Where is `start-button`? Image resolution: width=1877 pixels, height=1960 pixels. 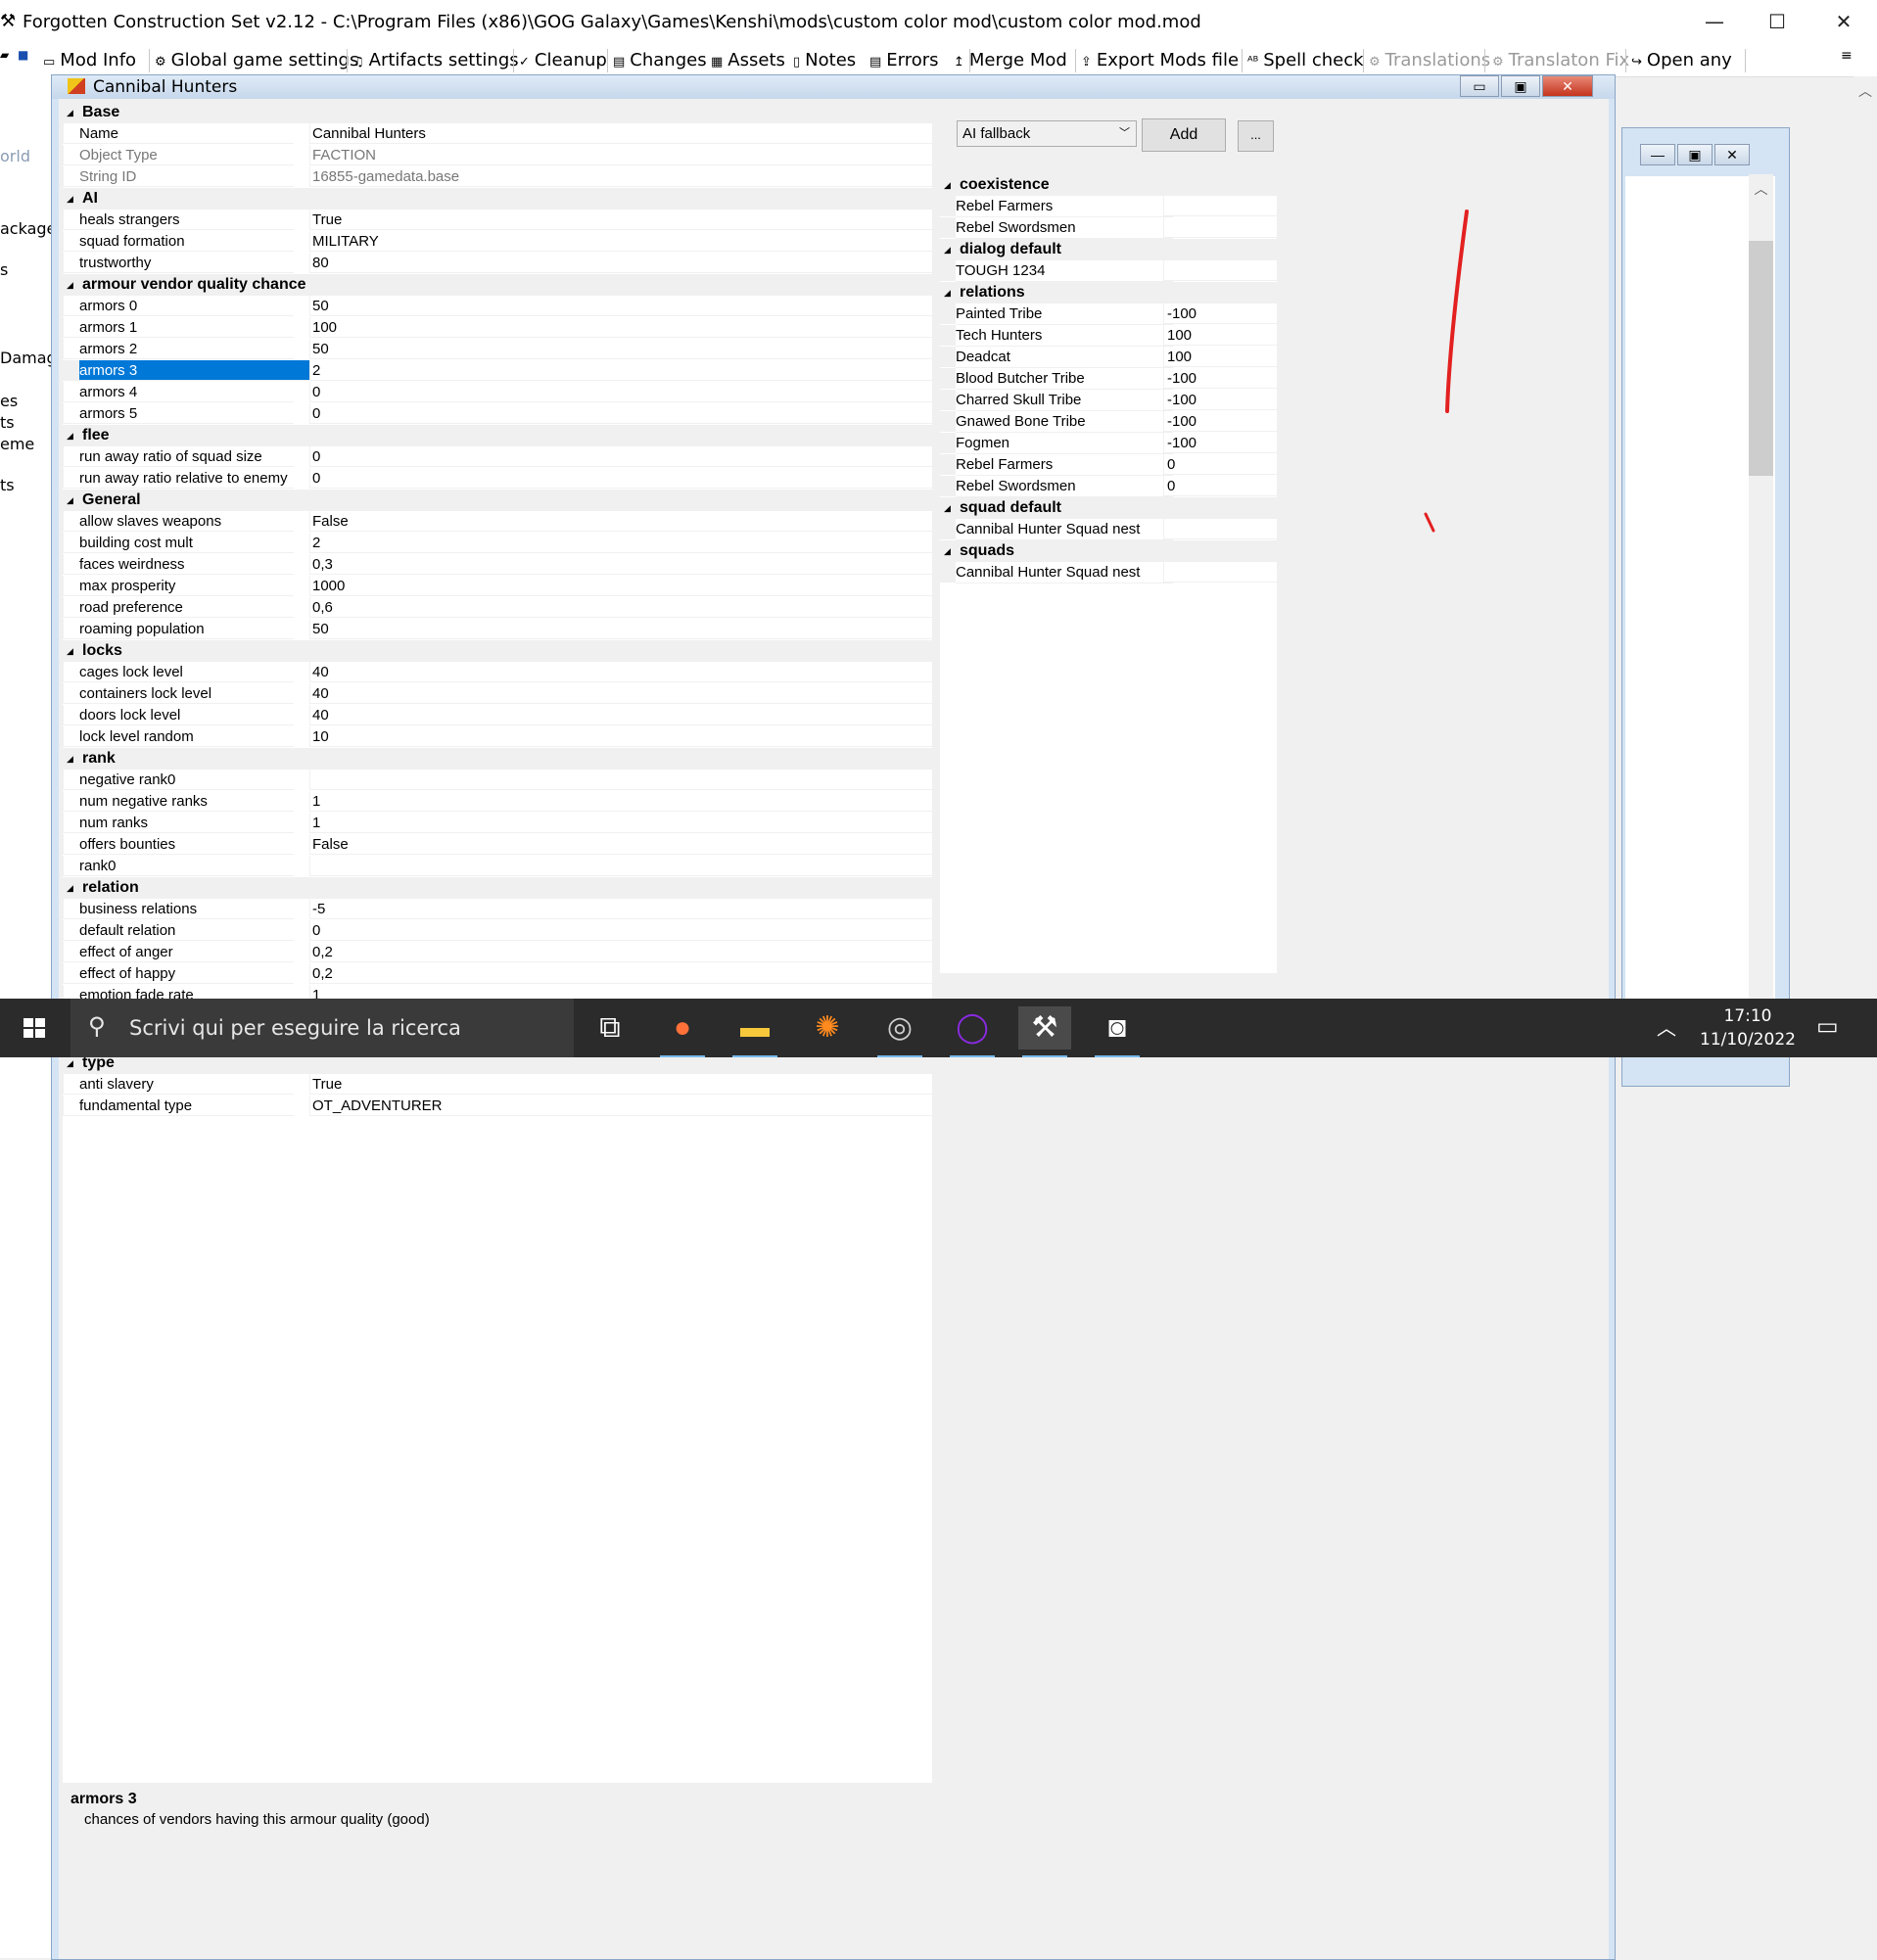
start-button is located at coordinates (35, 1028).